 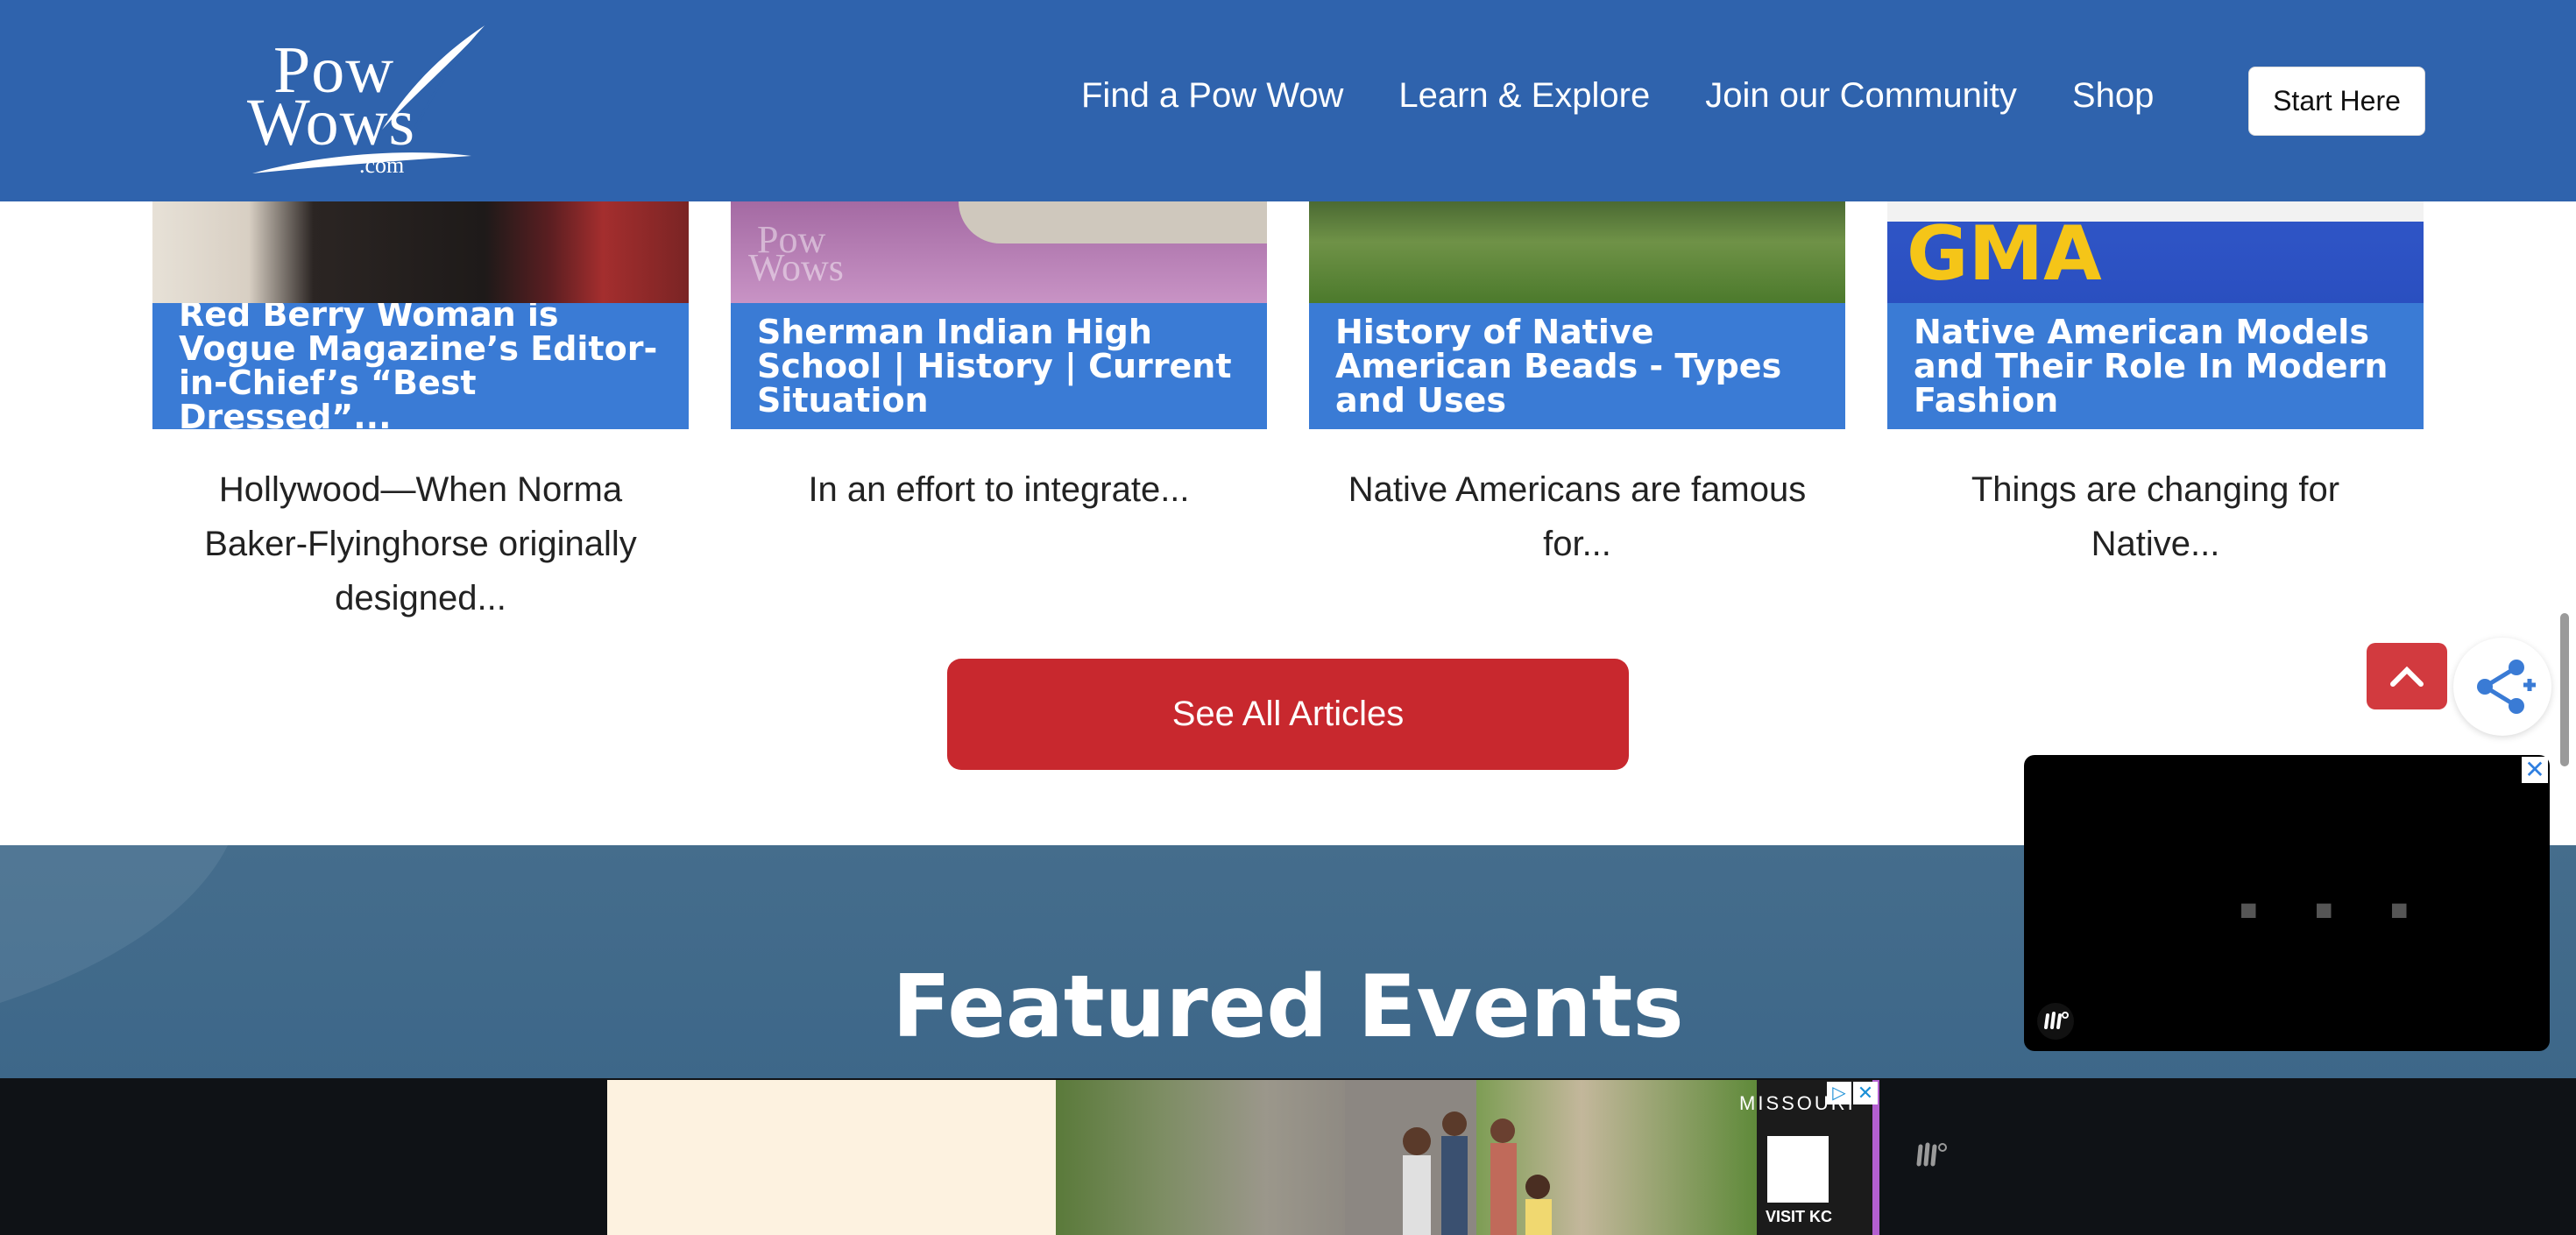 I want to click on adchoices-icon: ▷, so click(x=1839, y=1093).